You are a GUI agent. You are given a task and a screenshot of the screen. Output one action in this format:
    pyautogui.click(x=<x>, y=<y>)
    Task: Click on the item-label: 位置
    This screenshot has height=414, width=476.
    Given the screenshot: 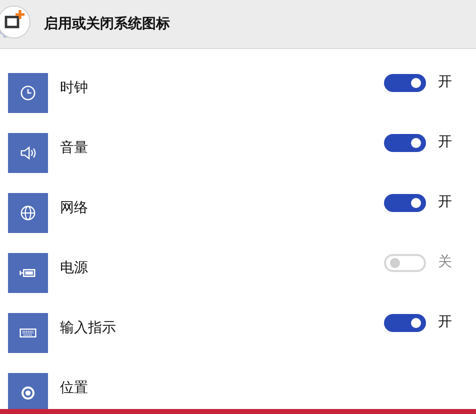 What is the action you would take?
    pyautogui.click(x=74, y=388)
    